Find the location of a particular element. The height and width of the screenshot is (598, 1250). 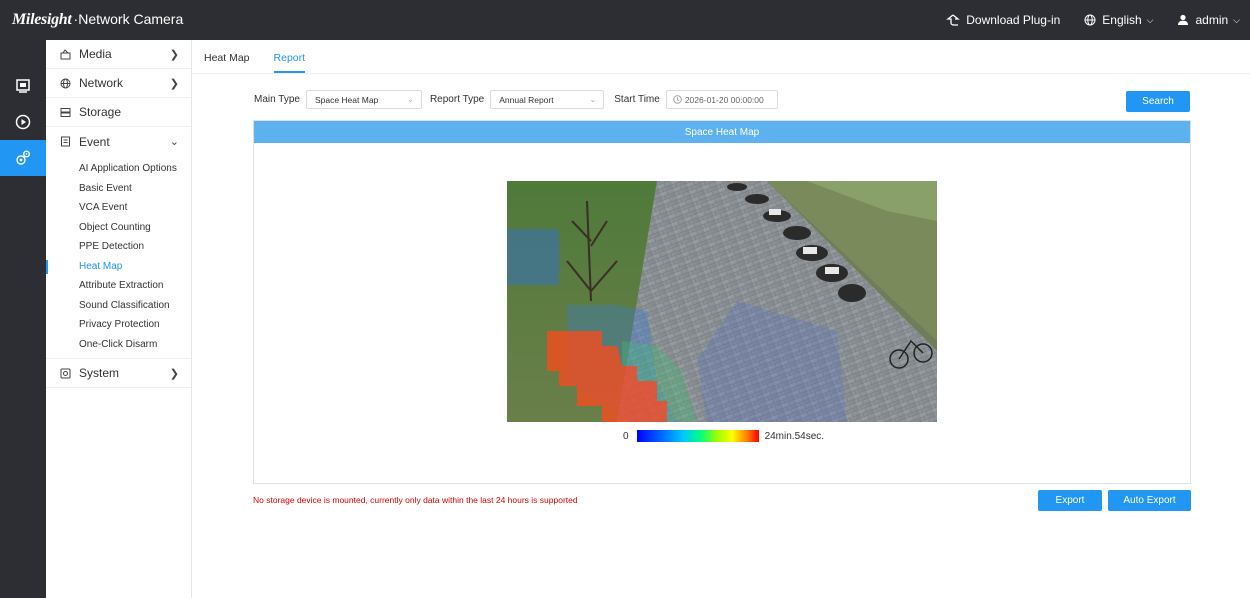

sidebar-item-storage: Storage is located at coordinates (118, 112).